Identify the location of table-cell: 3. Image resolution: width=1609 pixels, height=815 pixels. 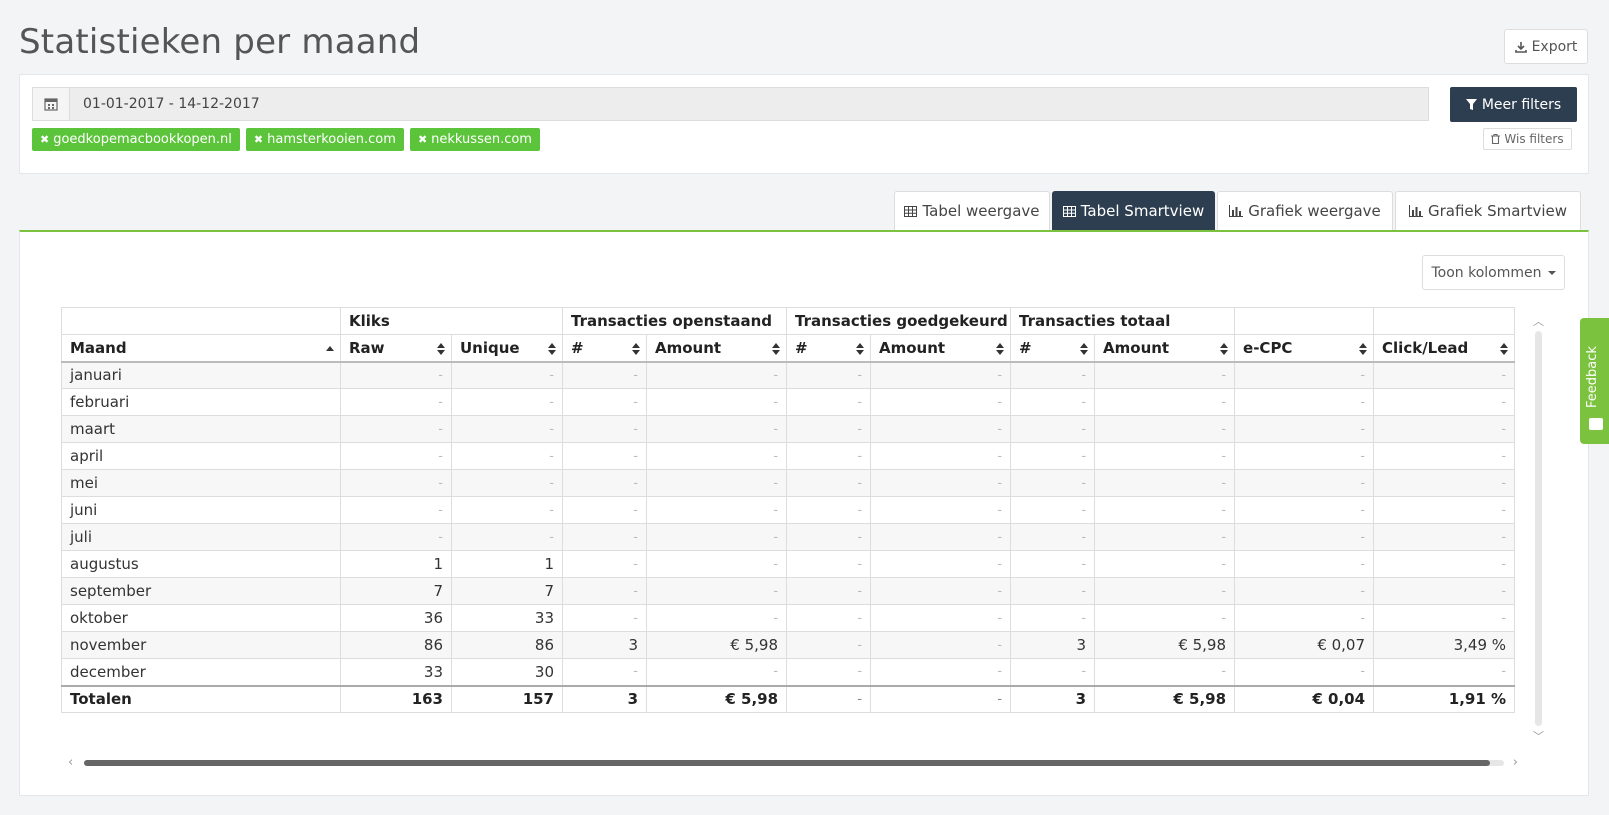
(1053, 645).